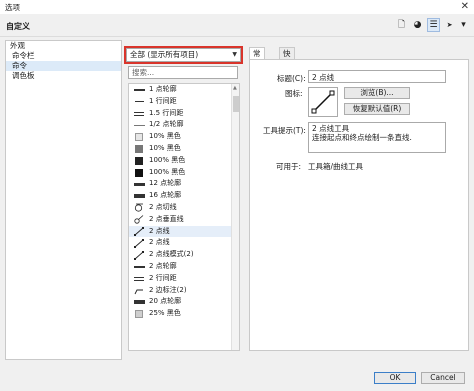  Describe the element at coordinates (184, 184) in the screenshot. I see `command-list-item: 12 点轮廓` at that location.